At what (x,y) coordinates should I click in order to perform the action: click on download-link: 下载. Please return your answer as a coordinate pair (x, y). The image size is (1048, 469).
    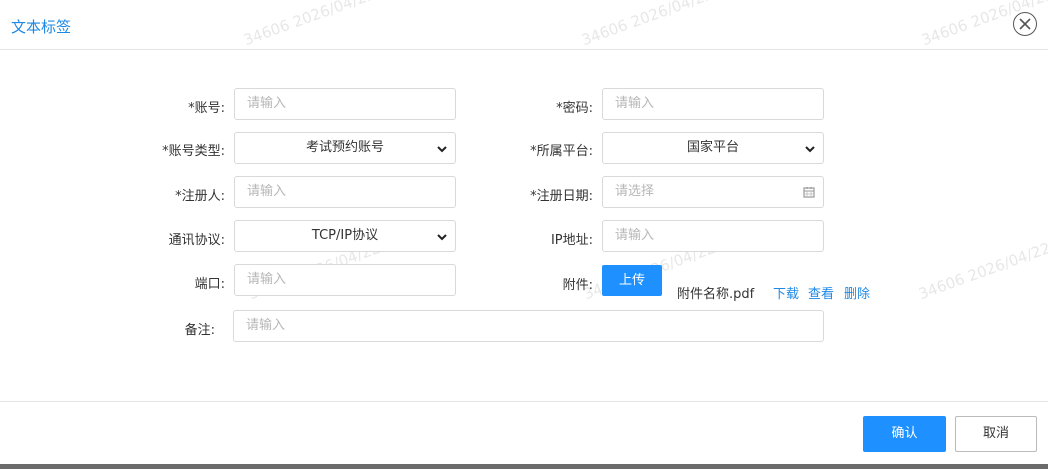
    Looking at the image, I should click on (786, 292).